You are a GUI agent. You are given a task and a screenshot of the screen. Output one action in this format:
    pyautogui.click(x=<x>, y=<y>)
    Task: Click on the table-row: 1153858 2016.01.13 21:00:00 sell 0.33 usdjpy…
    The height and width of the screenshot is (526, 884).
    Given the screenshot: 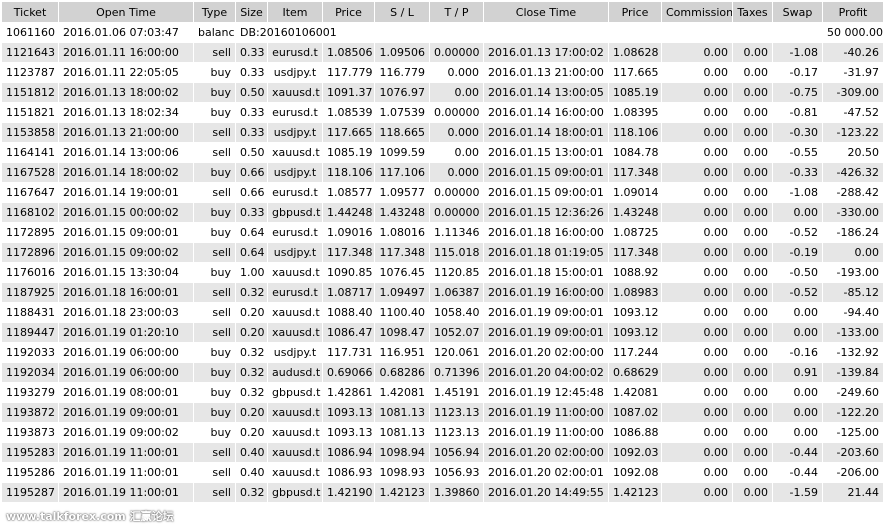 What is the action you would take?
    pyautogui.click(x=443, y=133)
    